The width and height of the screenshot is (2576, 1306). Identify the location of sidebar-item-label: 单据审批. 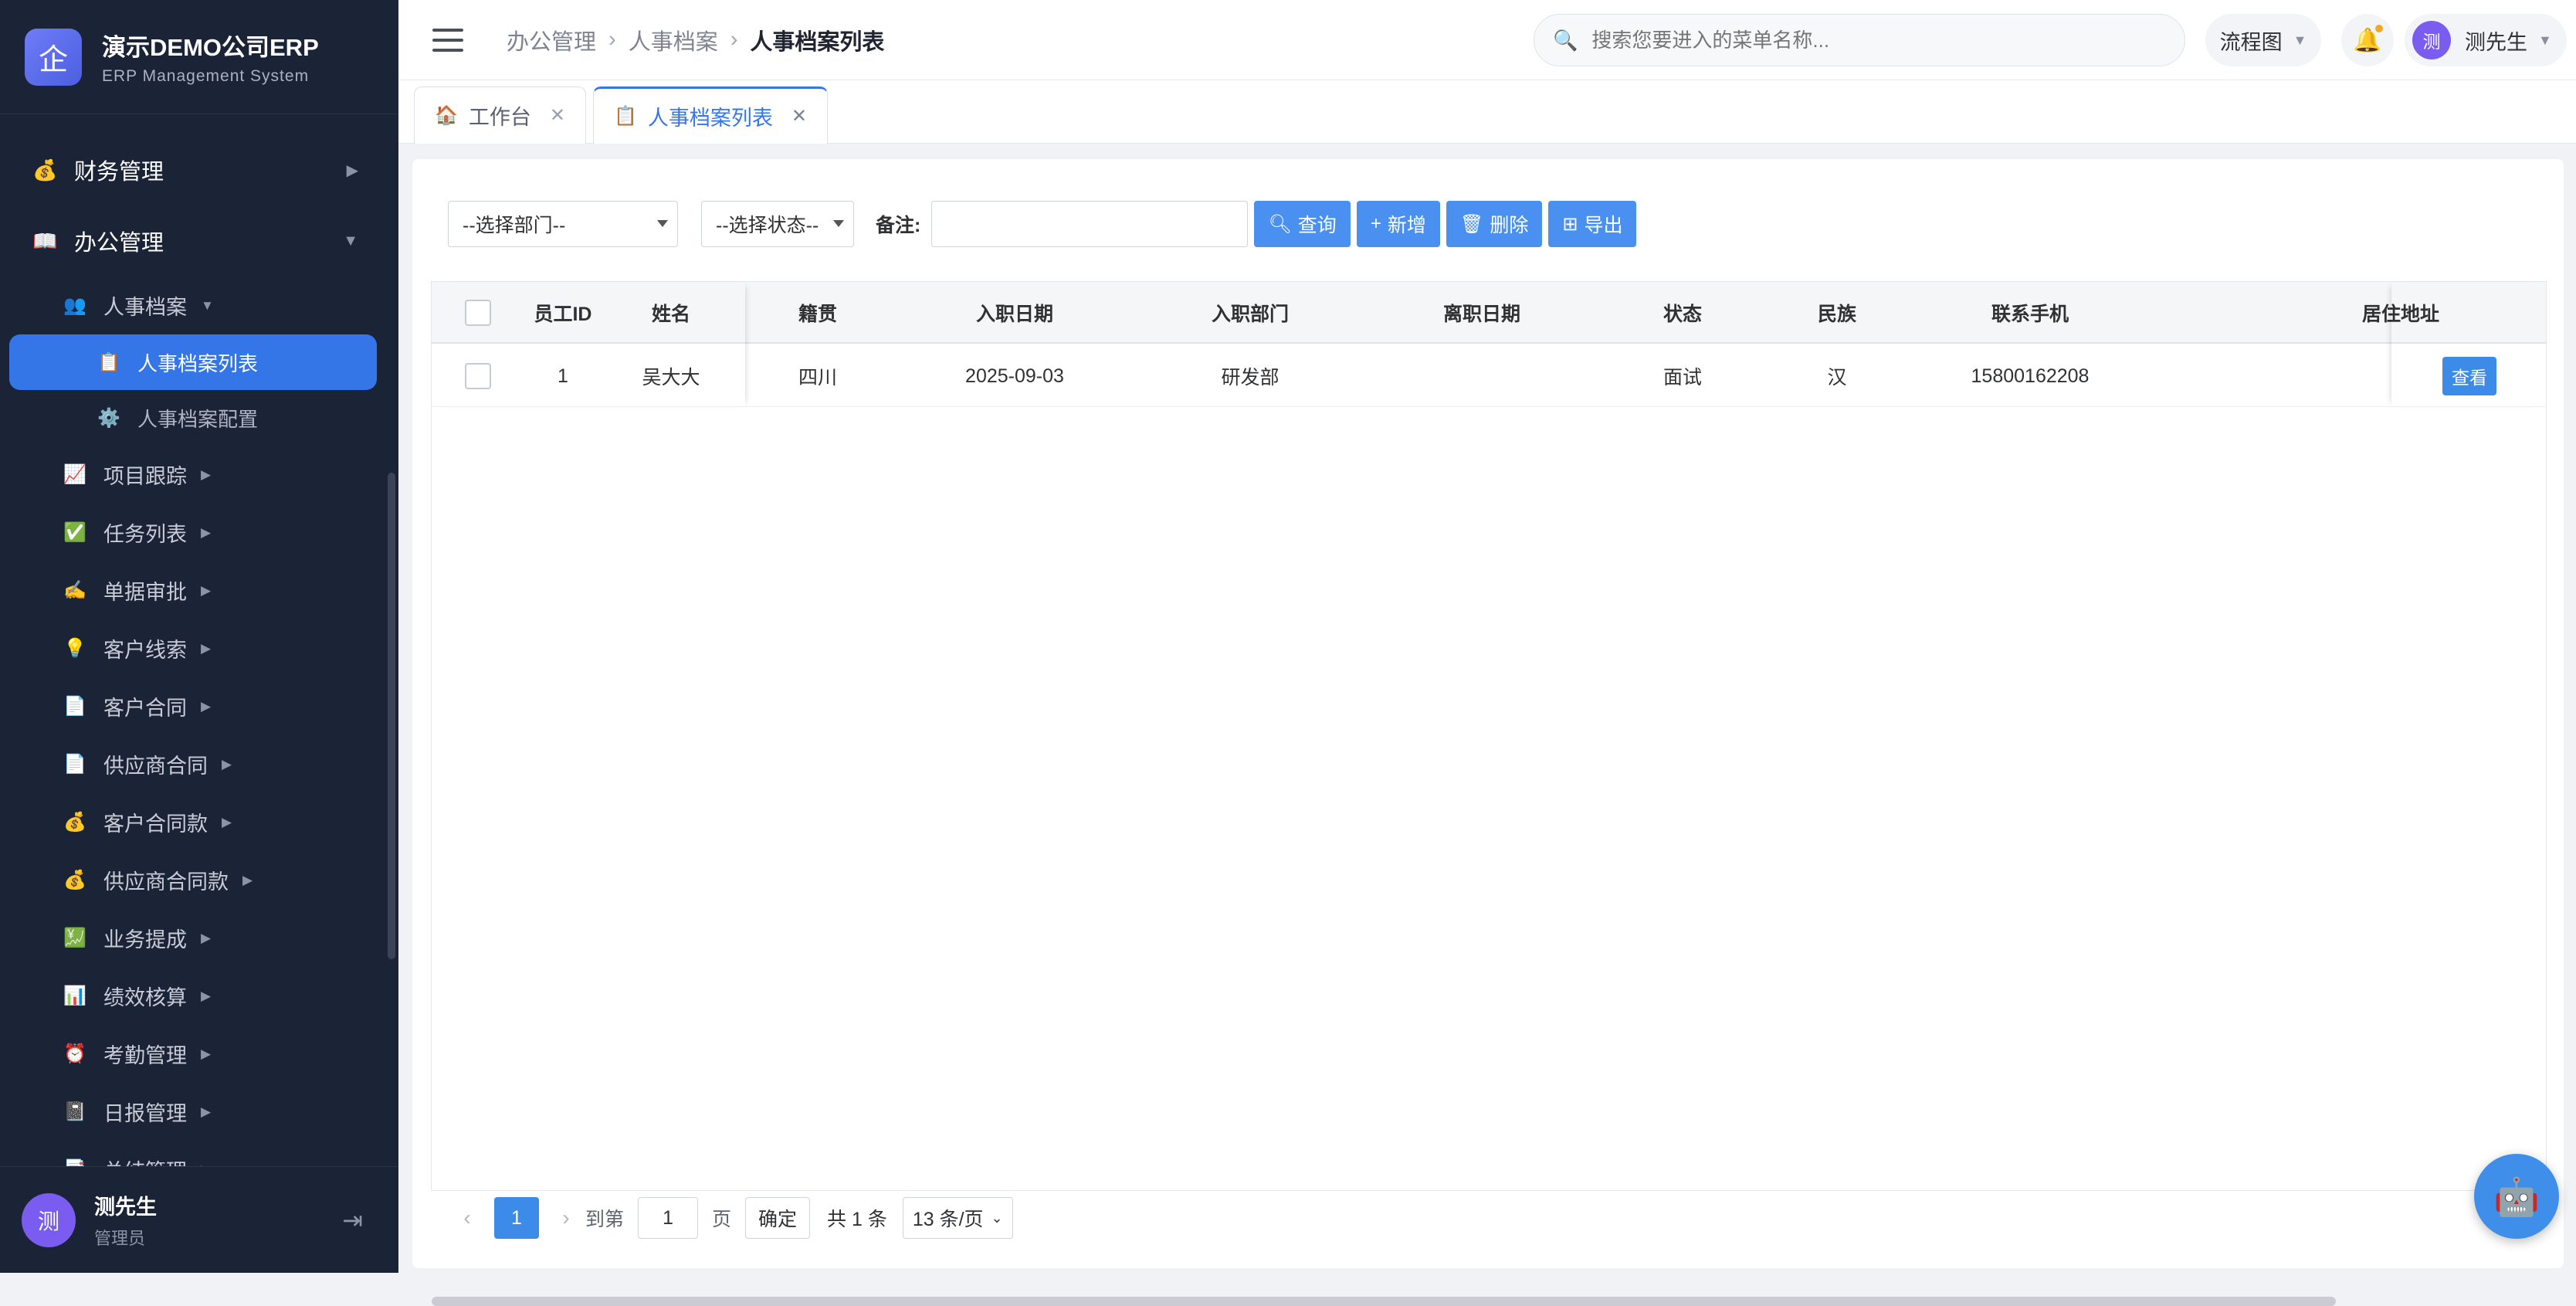
(145, 592).